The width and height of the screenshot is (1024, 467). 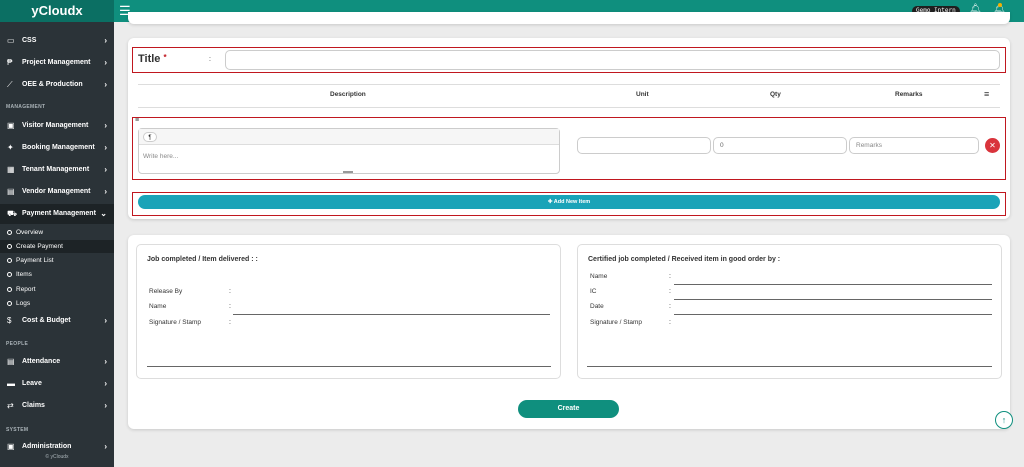 What do you see at coordinates (391, 314) in the screenshot?
I see `name-line` at bounding box center [391, 314].